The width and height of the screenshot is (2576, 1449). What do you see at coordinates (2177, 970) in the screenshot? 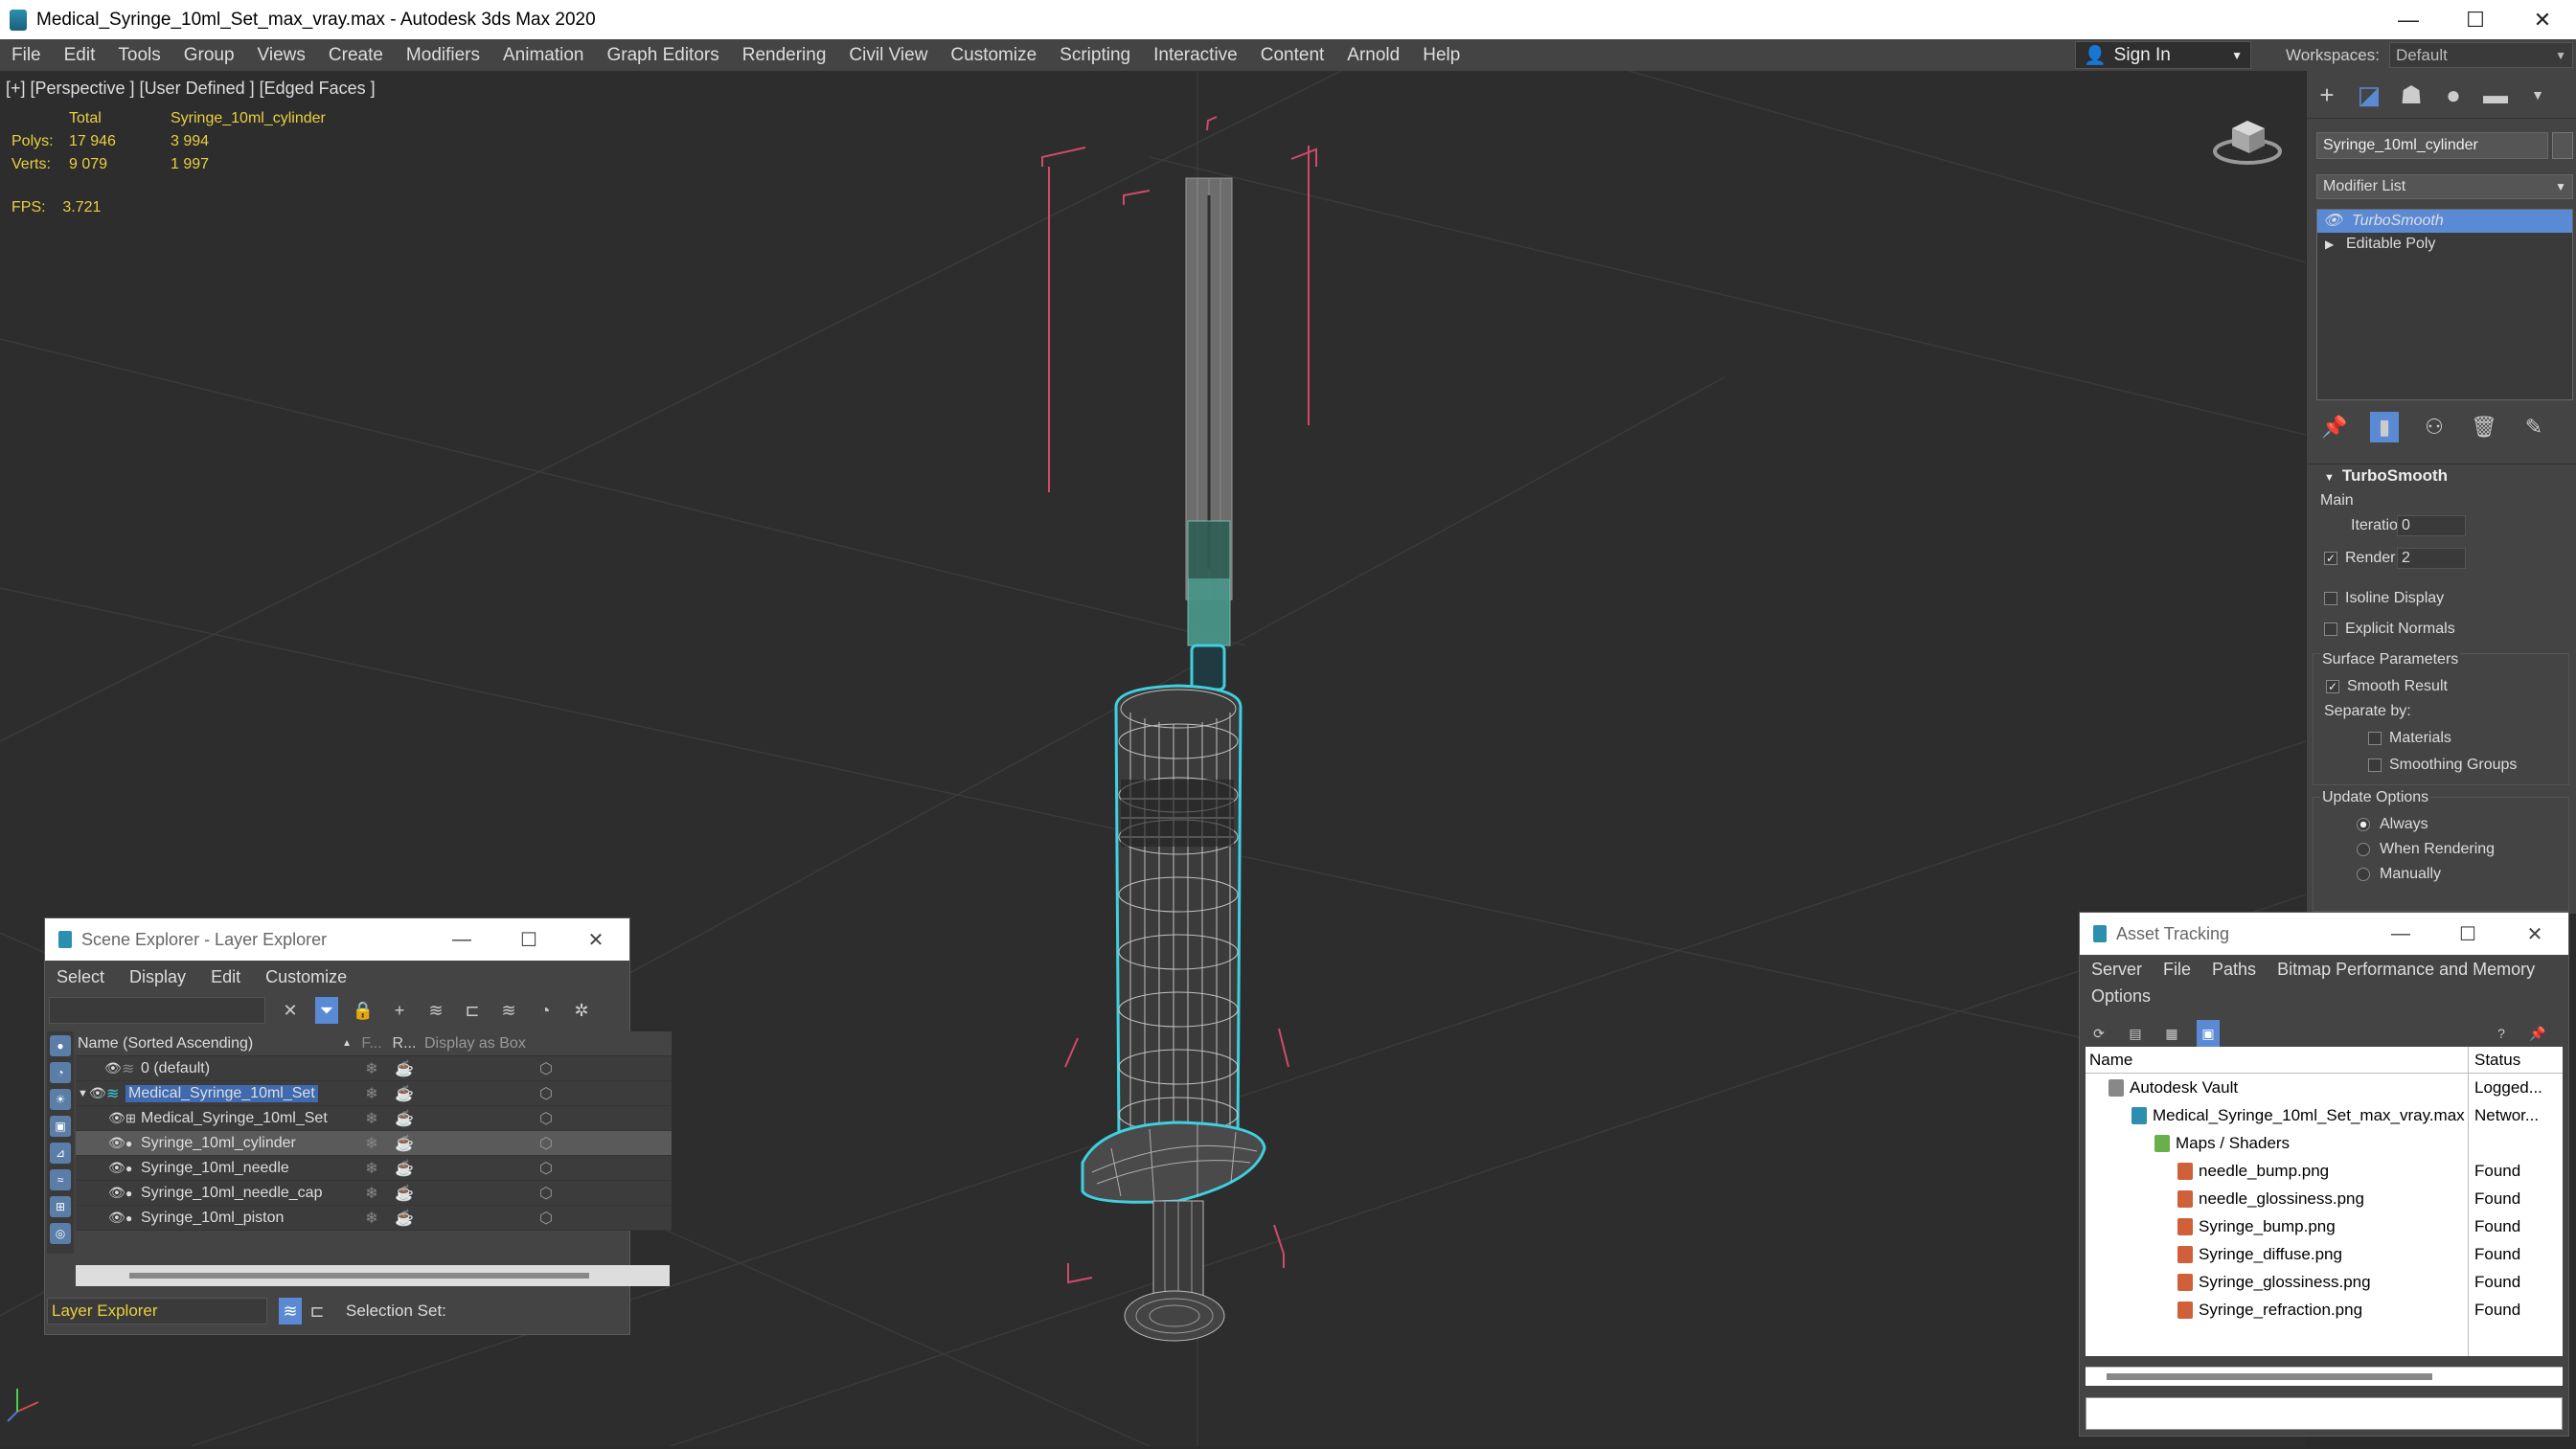
I see `menu-file: File` at bounding box center [2177, 970].